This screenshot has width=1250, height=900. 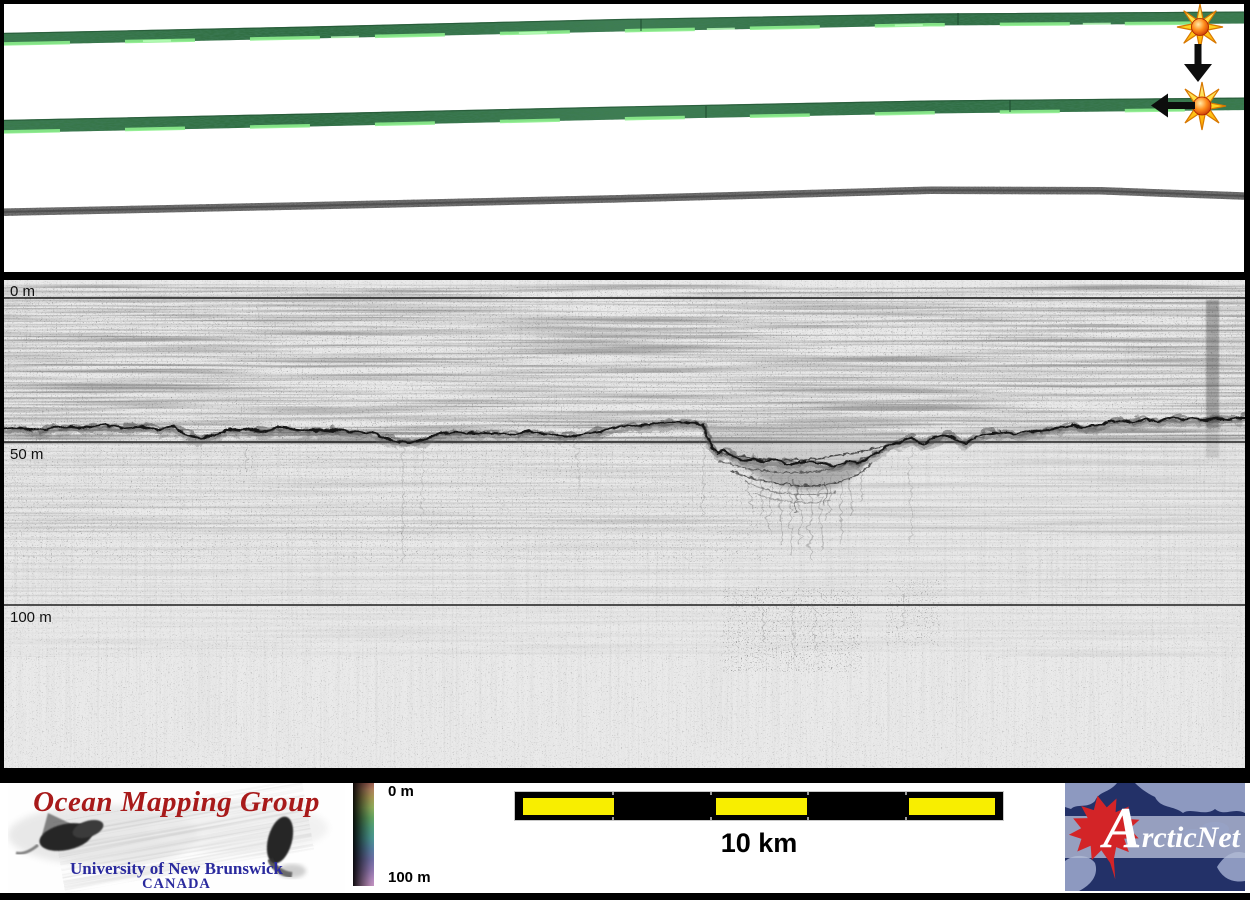 What do you see at coordinates (1247, 524) in the screenshot?
I see `frame-border-right-echo` at bounding box center [1247, 524].